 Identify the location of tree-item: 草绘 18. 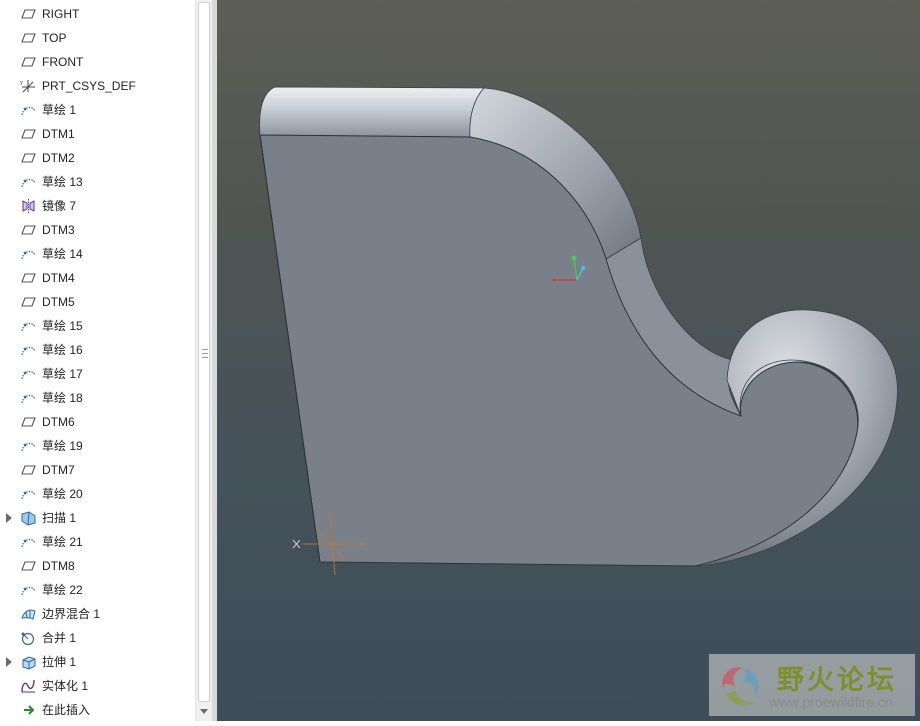
(97, 398).